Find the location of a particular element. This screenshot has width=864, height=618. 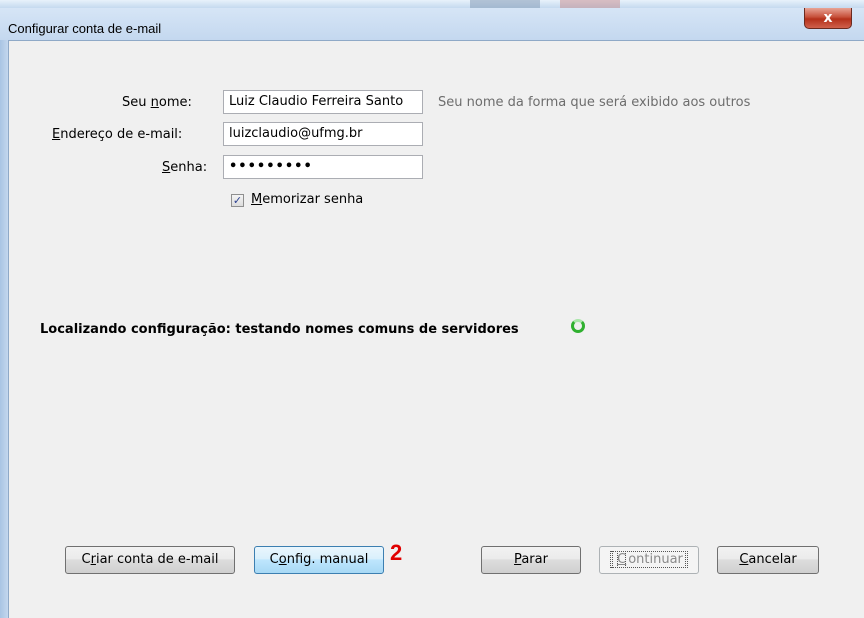

title-bar: Configurar conta de e-mail is located at coordinates (432, 24).